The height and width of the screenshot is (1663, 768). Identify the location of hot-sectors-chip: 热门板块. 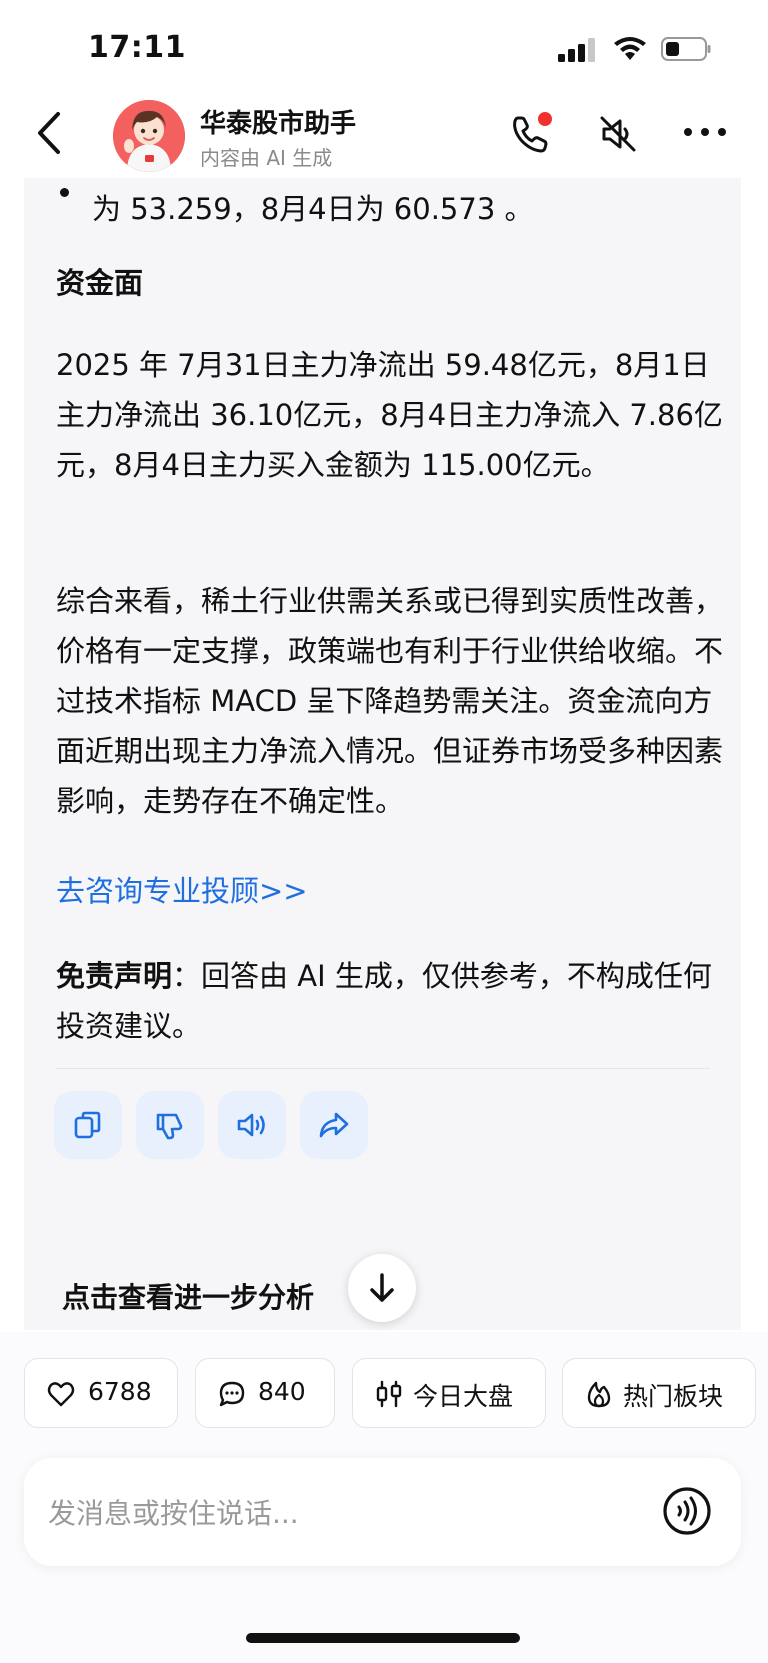
(659, 1393).